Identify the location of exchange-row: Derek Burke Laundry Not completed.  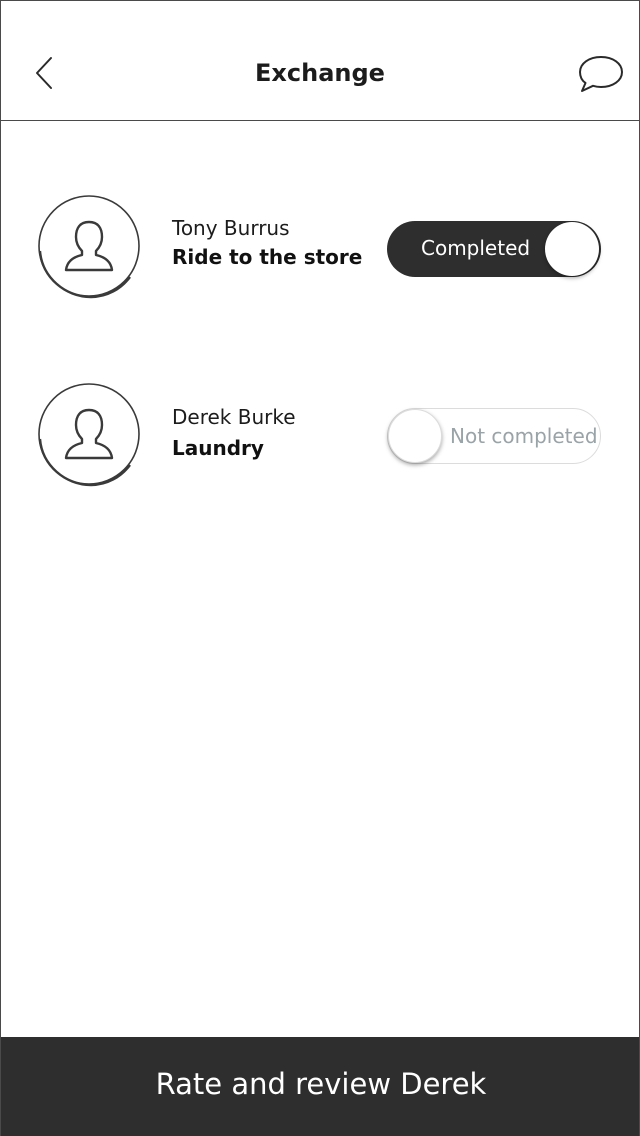
(320, 434).